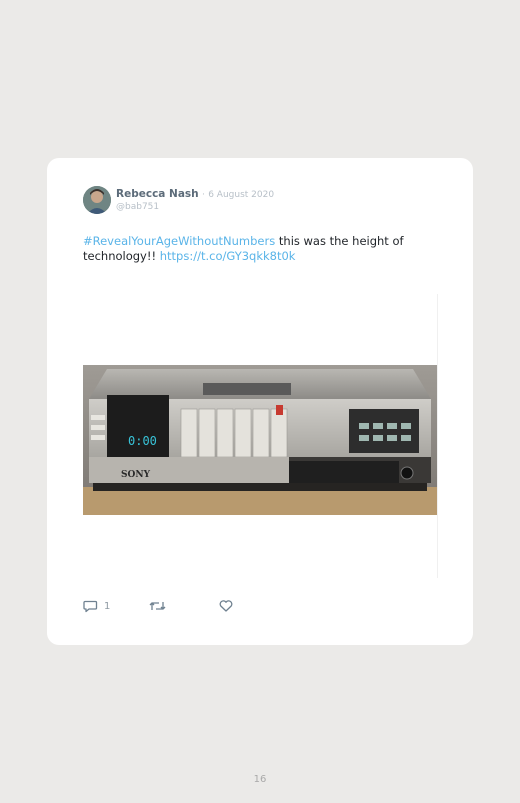  I want to click on page-number: 16, so click(260, 779).